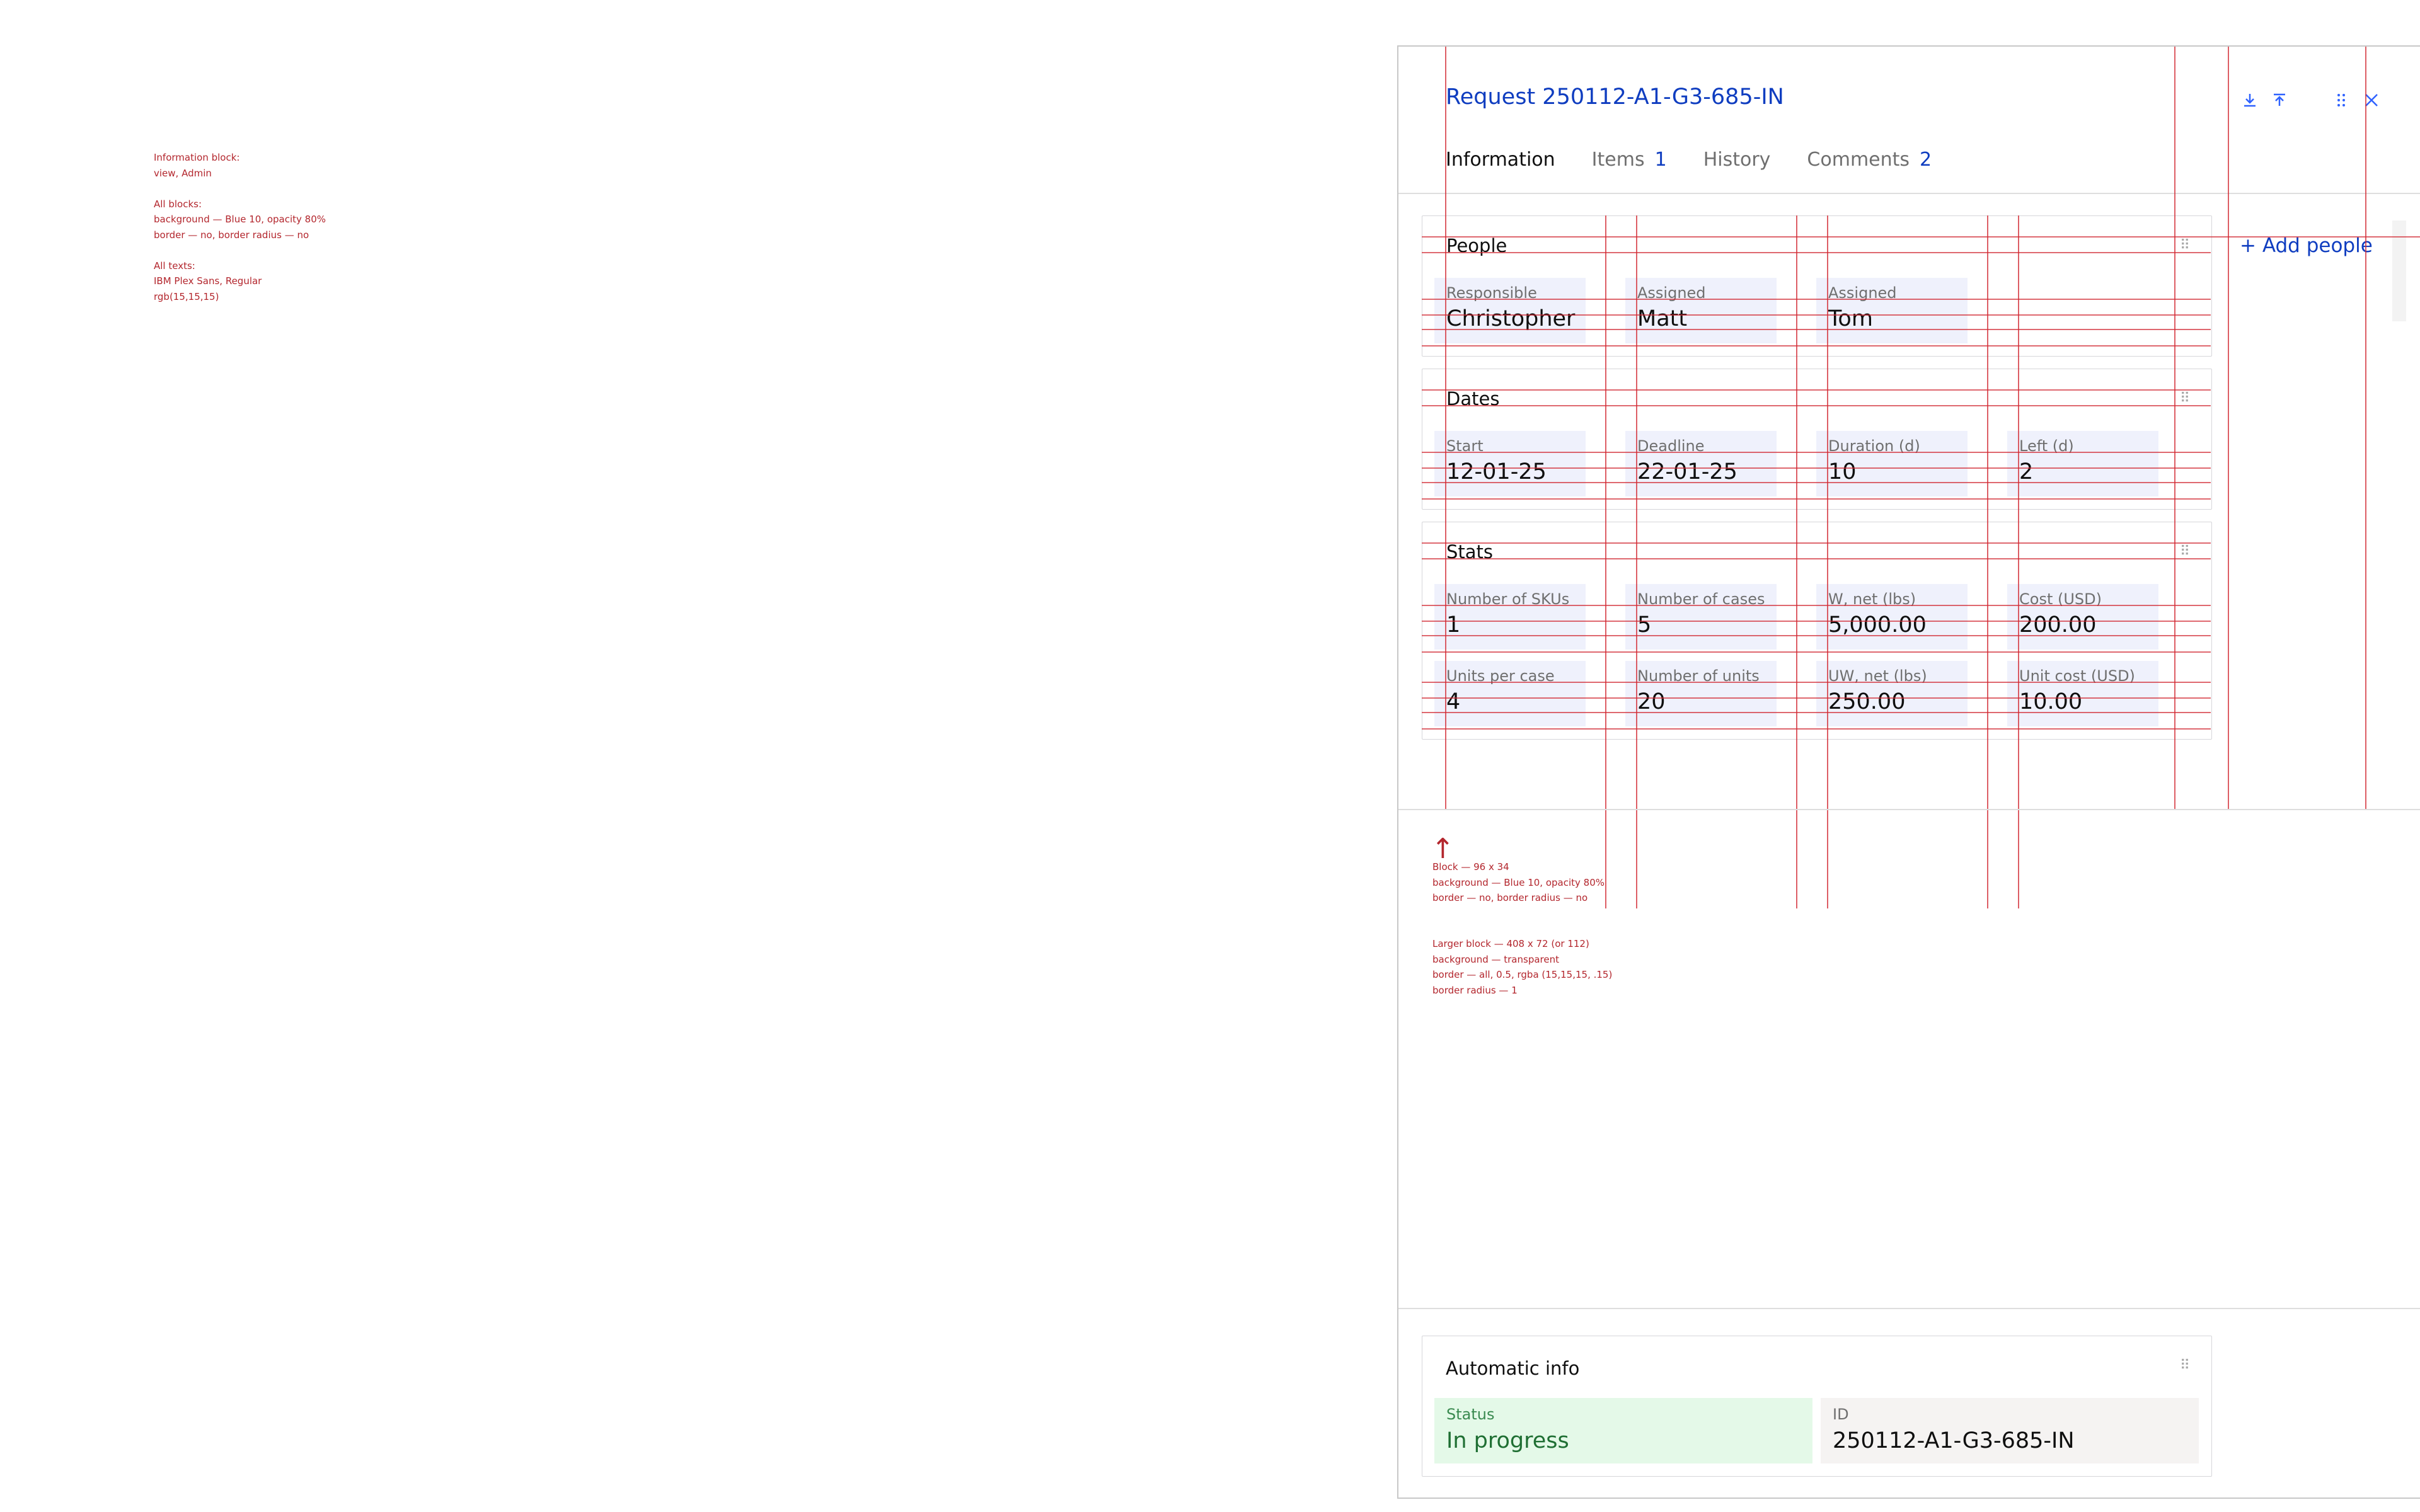  Describe the element at coordinates (1909, 193) in the screenshot. I see `tab-divider` at that location.